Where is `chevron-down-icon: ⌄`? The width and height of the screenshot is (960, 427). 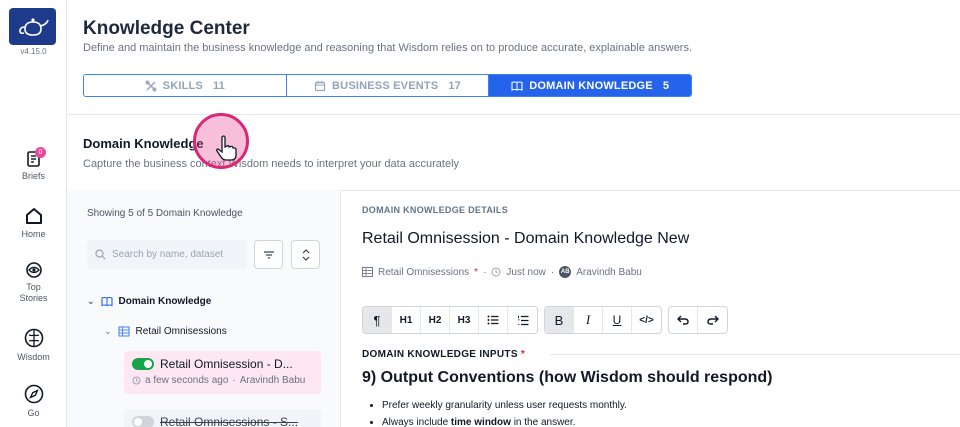
chevron-down-icon: ⌄ is located at coordinates (108, 331).